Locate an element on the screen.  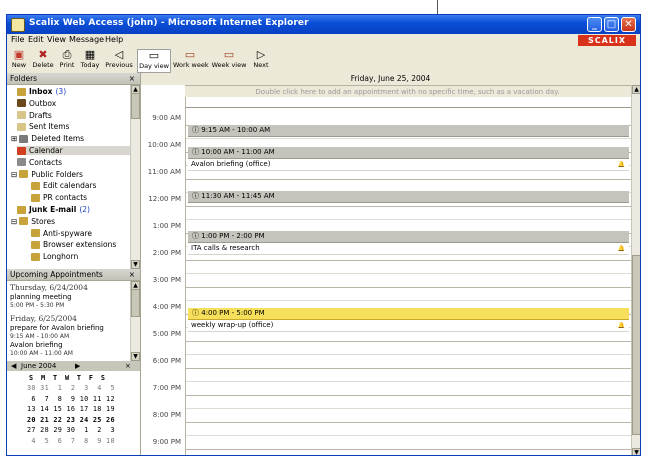
next-button: ▷ Next is located at coordinates (261, 60).